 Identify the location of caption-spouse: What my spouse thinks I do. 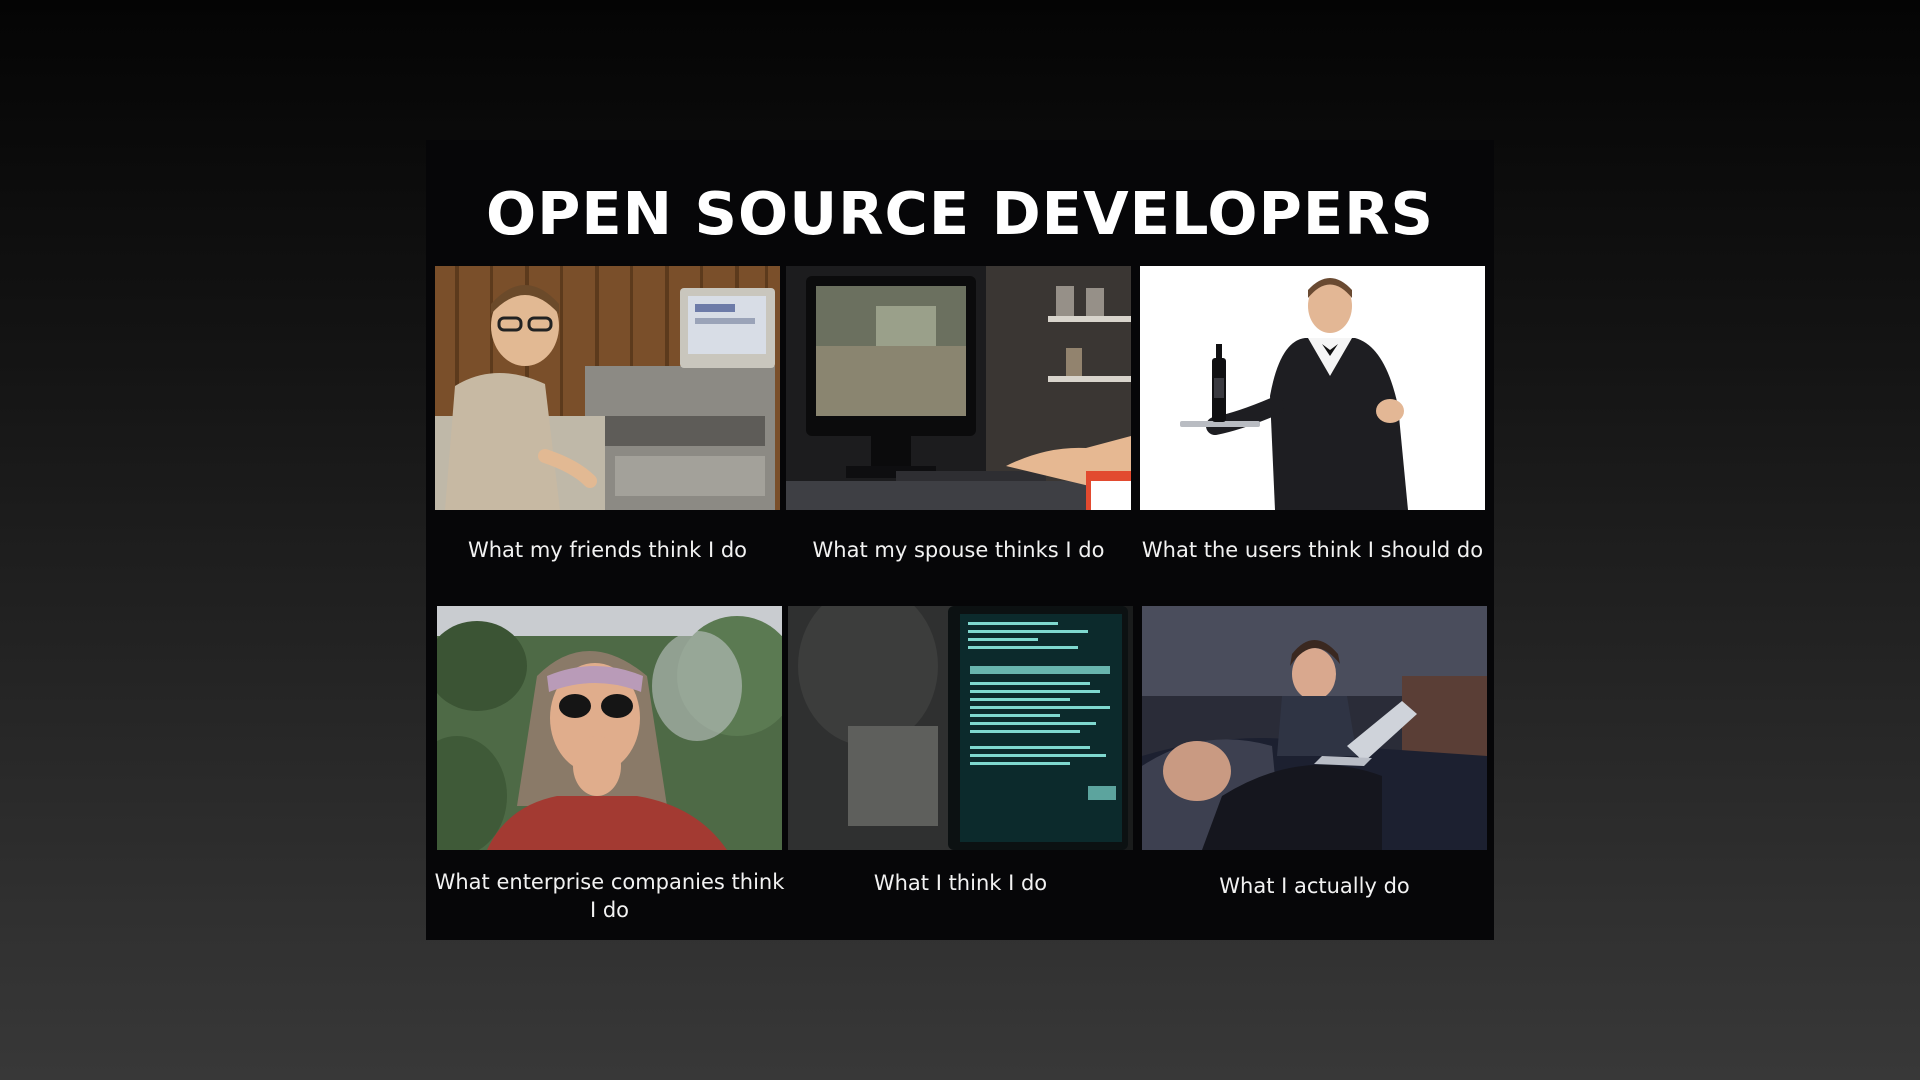
(958, 550).